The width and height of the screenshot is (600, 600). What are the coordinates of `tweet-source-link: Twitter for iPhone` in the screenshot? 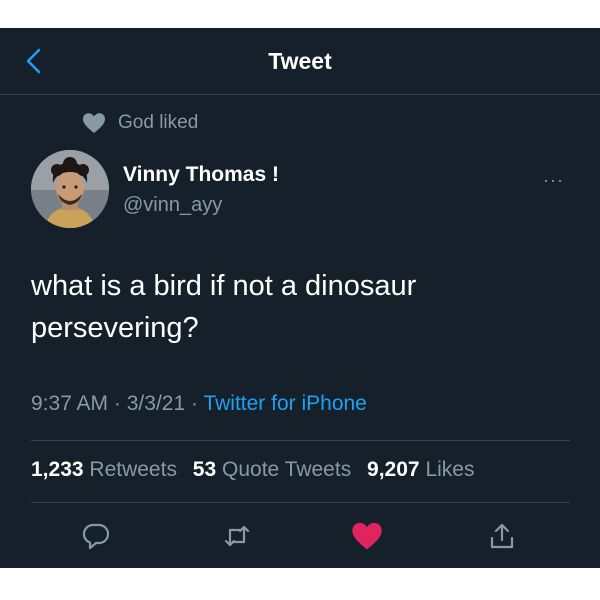 It's located at (284, 403).